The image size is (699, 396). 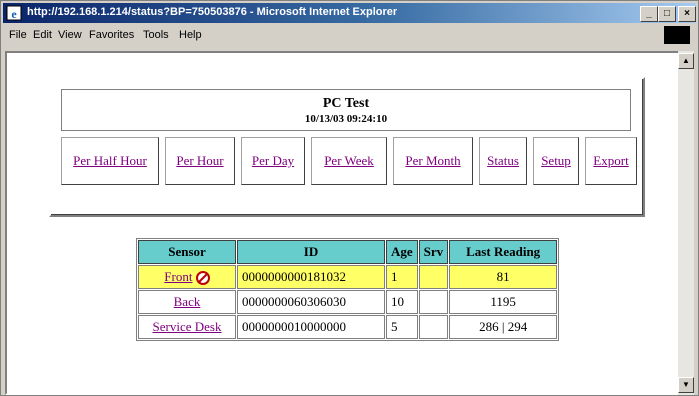 I want to click on sensor-cell: Front, so click(x=187, y=277).